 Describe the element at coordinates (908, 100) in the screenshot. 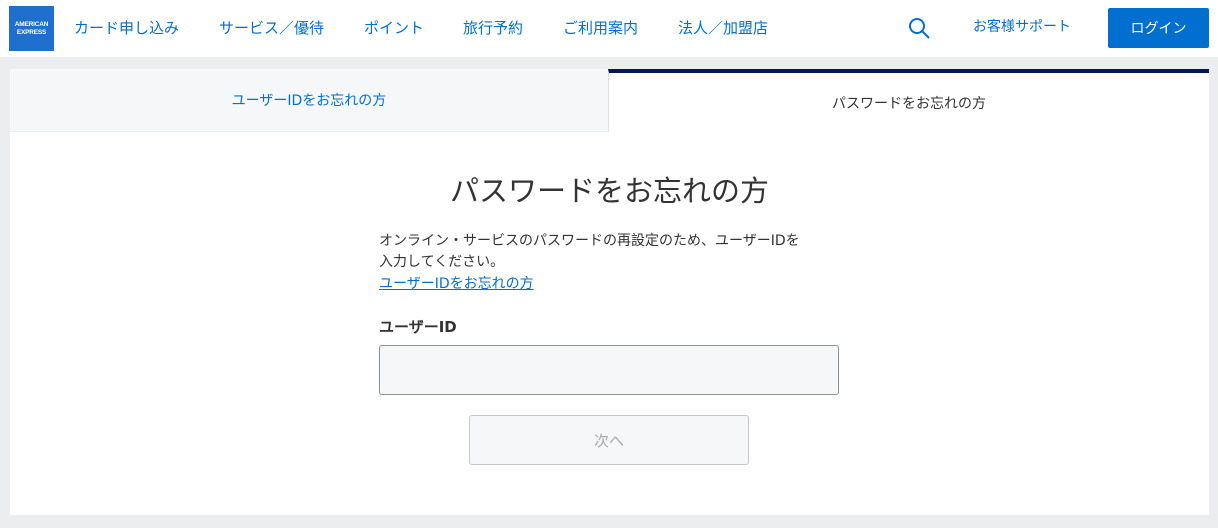

I see `tab-forgot-password: パスワードをお忘れの方` at that location.